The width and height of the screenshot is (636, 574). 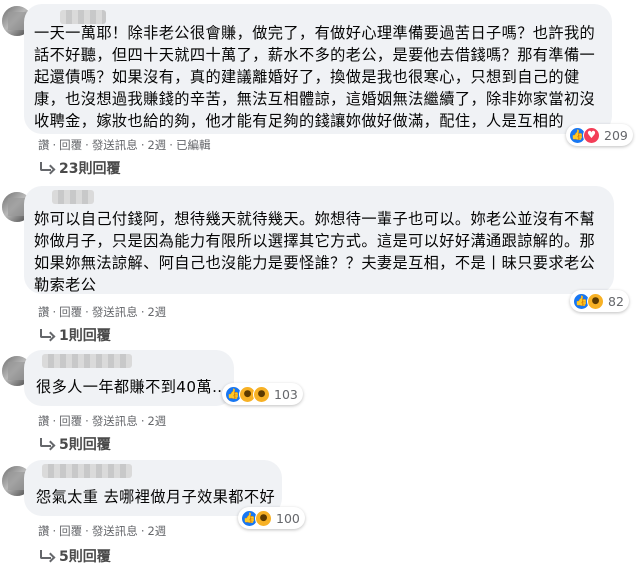 What do you see at coordinates (79, 168) in the screenshot?
I see `view-replies-button: 23則回覆` at bounding box center [79, 168].